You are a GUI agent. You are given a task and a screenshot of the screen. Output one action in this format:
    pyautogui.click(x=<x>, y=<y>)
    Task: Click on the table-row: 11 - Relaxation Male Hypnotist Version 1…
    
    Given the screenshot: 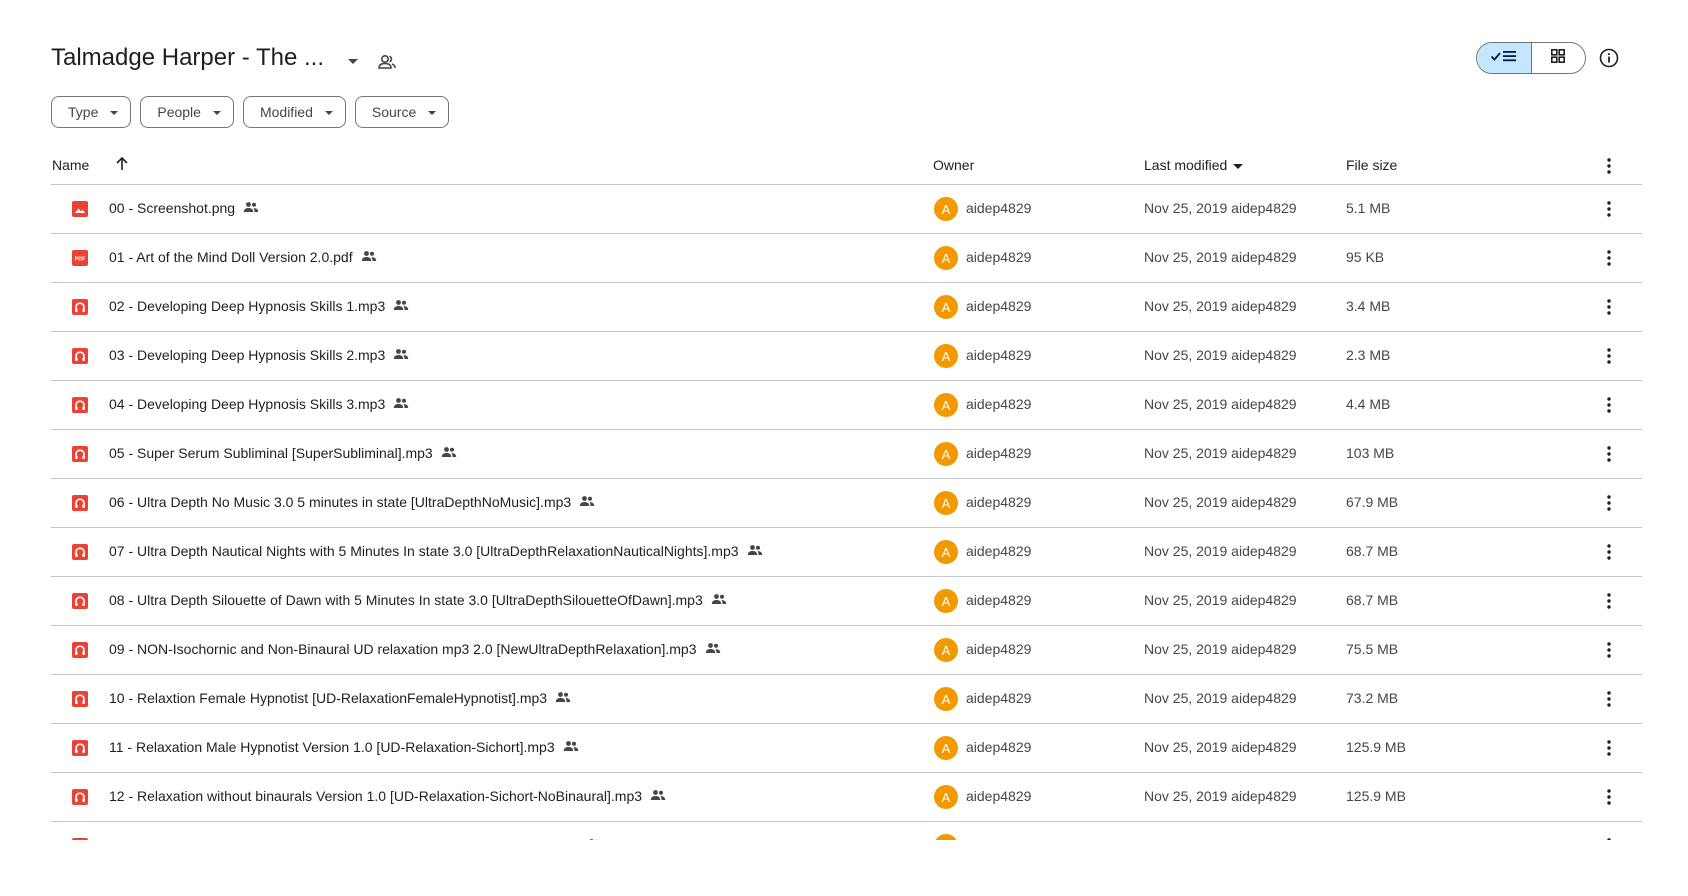 What is the action you would take?
    pyautogui.click(x=846, y=748)
    